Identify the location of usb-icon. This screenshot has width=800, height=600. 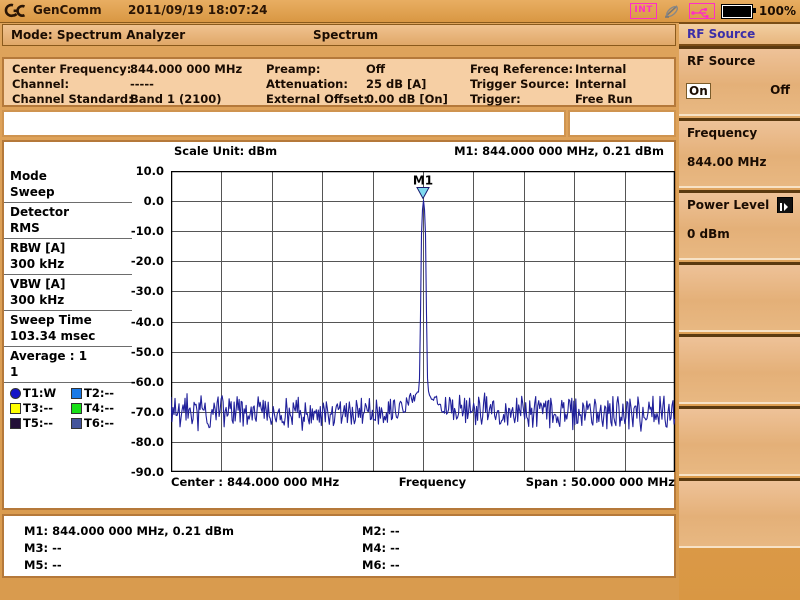
(701, 11).